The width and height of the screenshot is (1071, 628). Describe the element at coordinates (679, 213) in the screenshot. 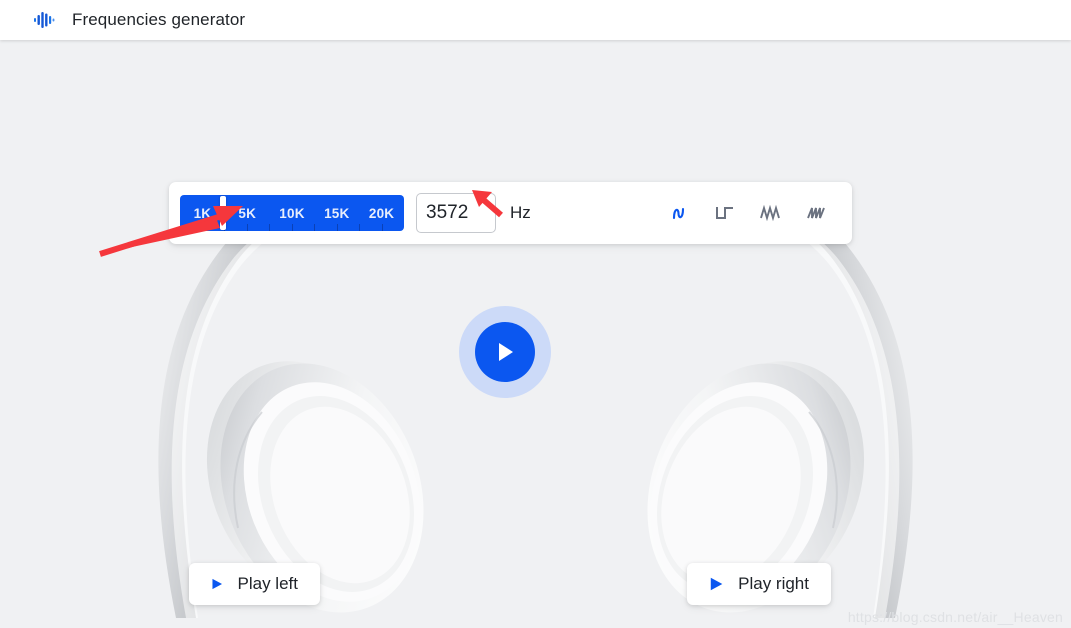

I see `sine-wave-icon` at that location.